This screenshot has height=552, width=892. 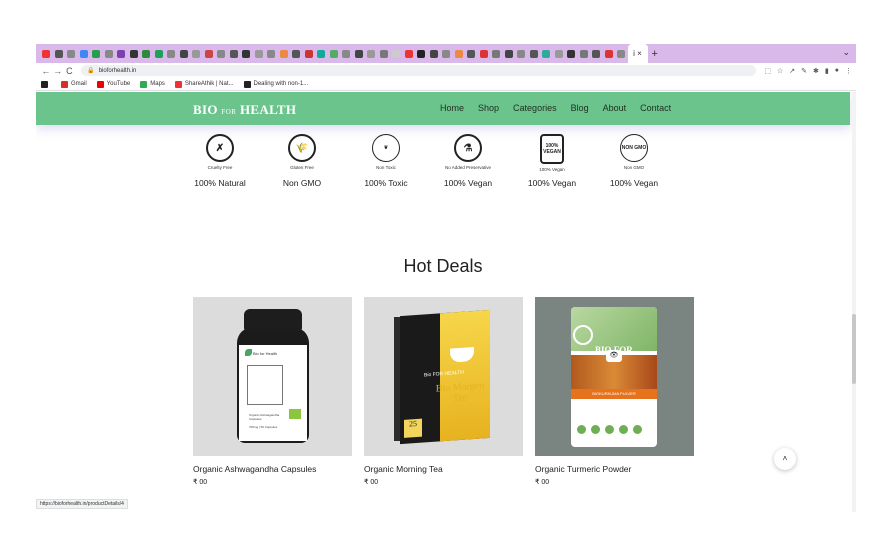 What do you see at coordinates (816, 71) in the screenshot?
I see `toolbar-extension-icon: ✱` at bounding box center [816, 71].